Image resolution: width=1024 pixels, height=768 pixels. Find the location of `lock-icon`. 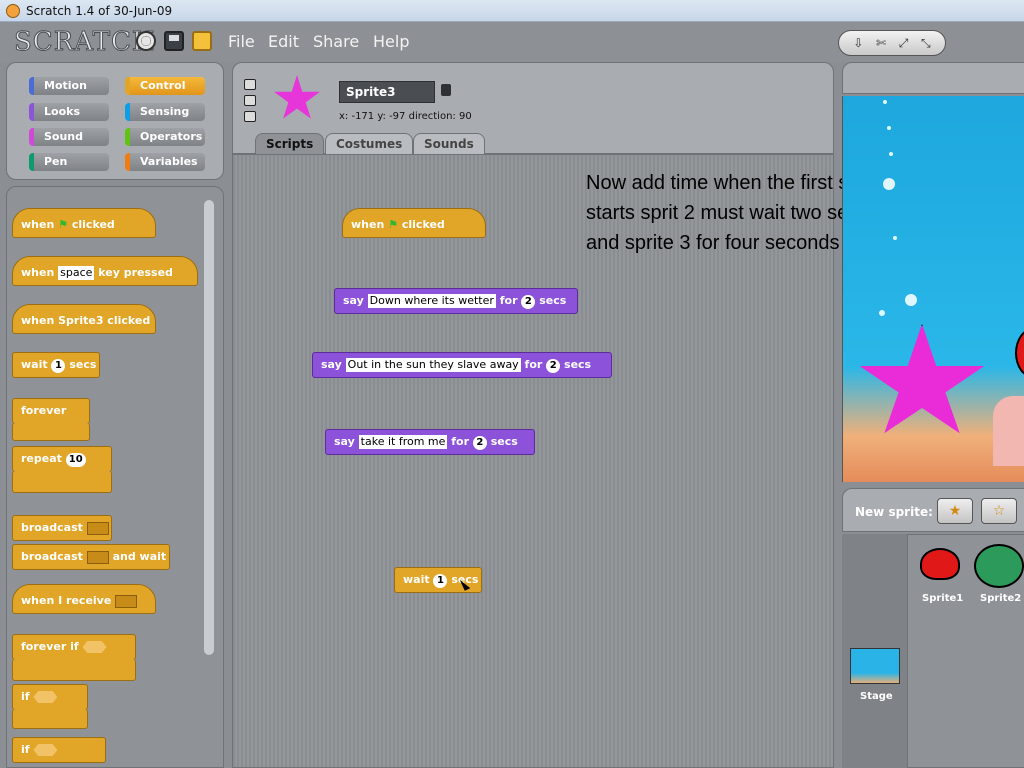

lock-icon is located at coordinates (446, 90).